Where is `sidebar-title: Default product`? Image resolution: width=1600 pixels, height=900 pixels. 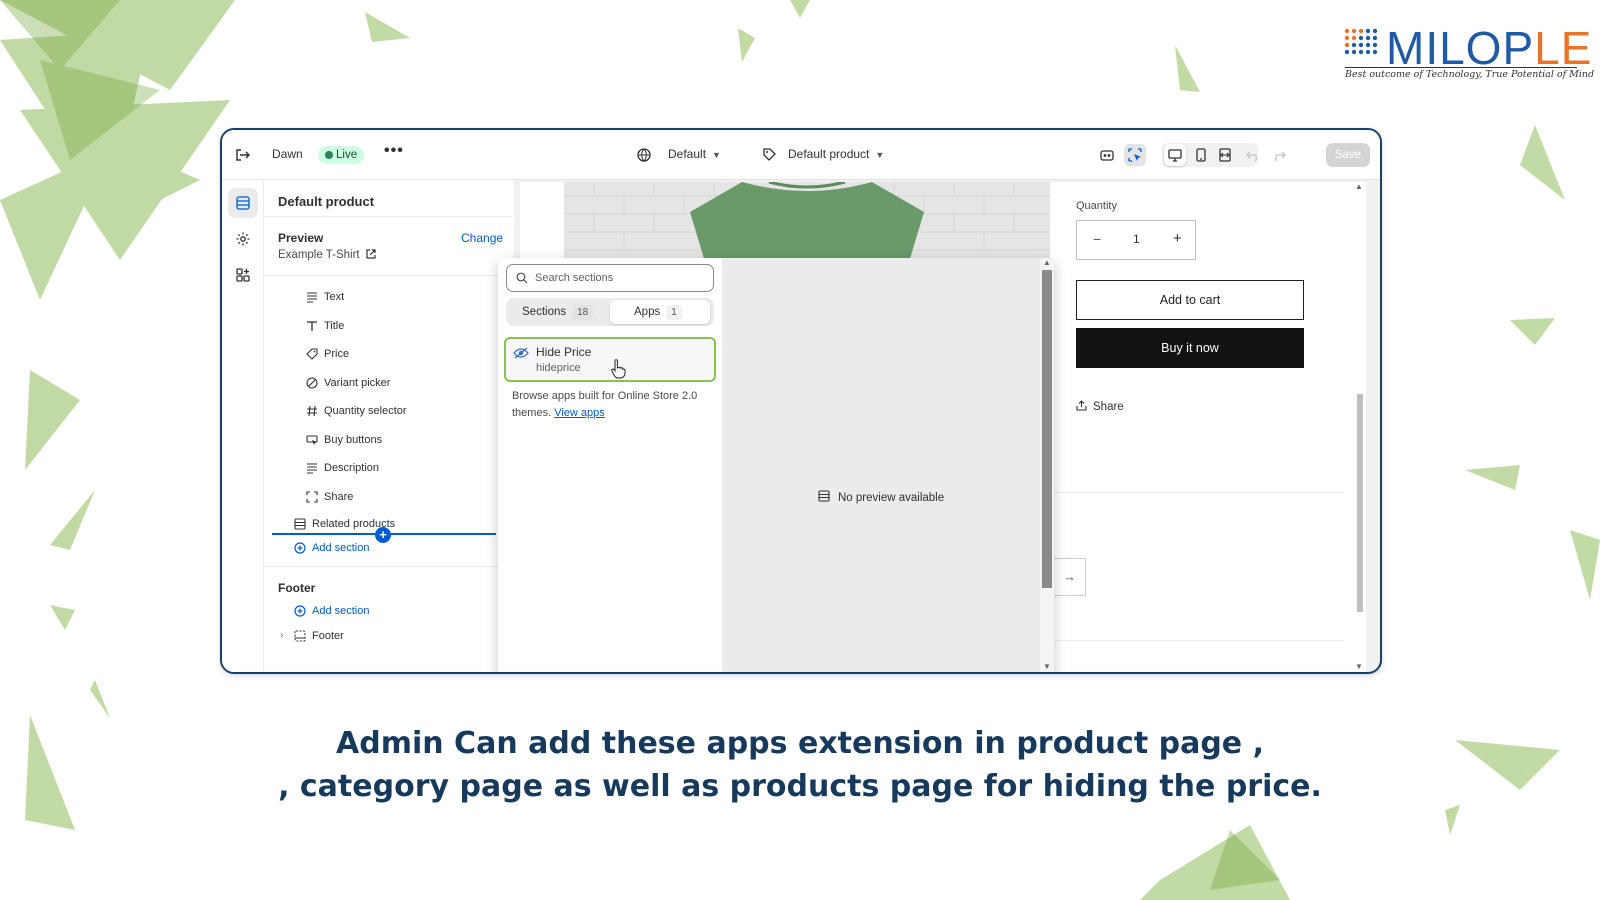 sidebar-title: Default product is located at coordinates (326, 201).